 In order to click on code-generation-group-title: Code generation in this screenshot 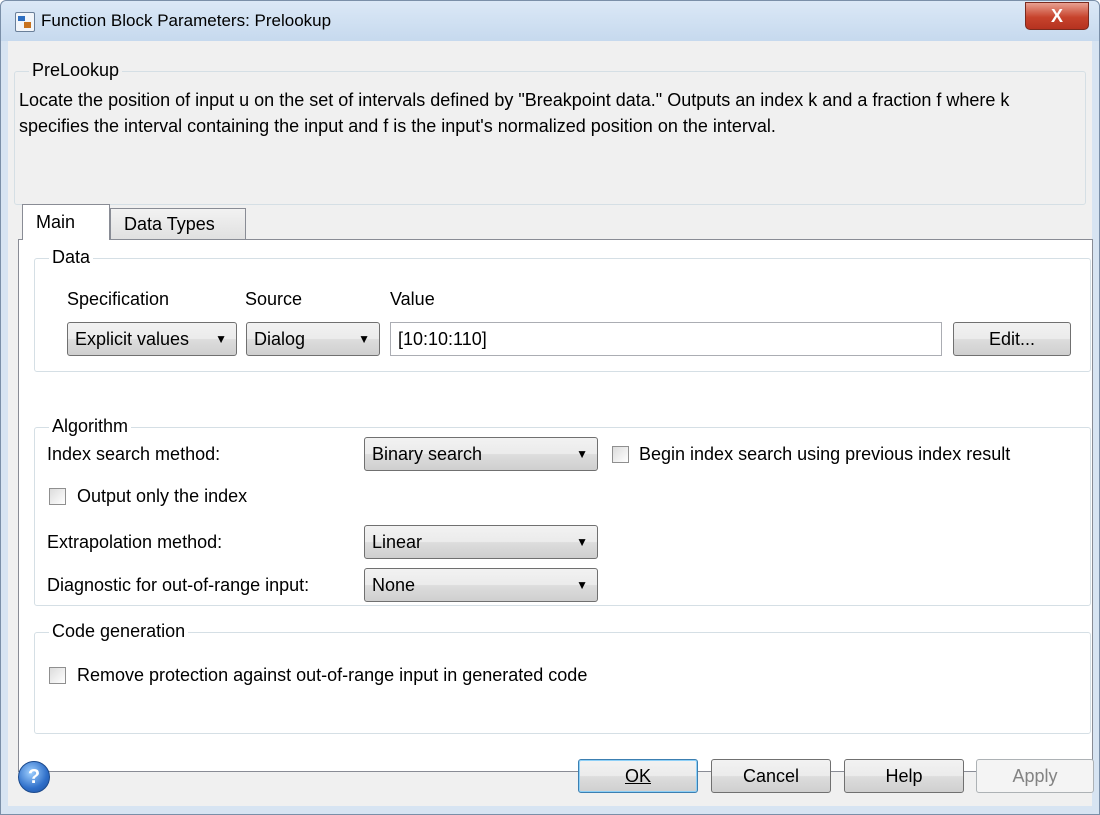, I will do `click(119, 631)`.